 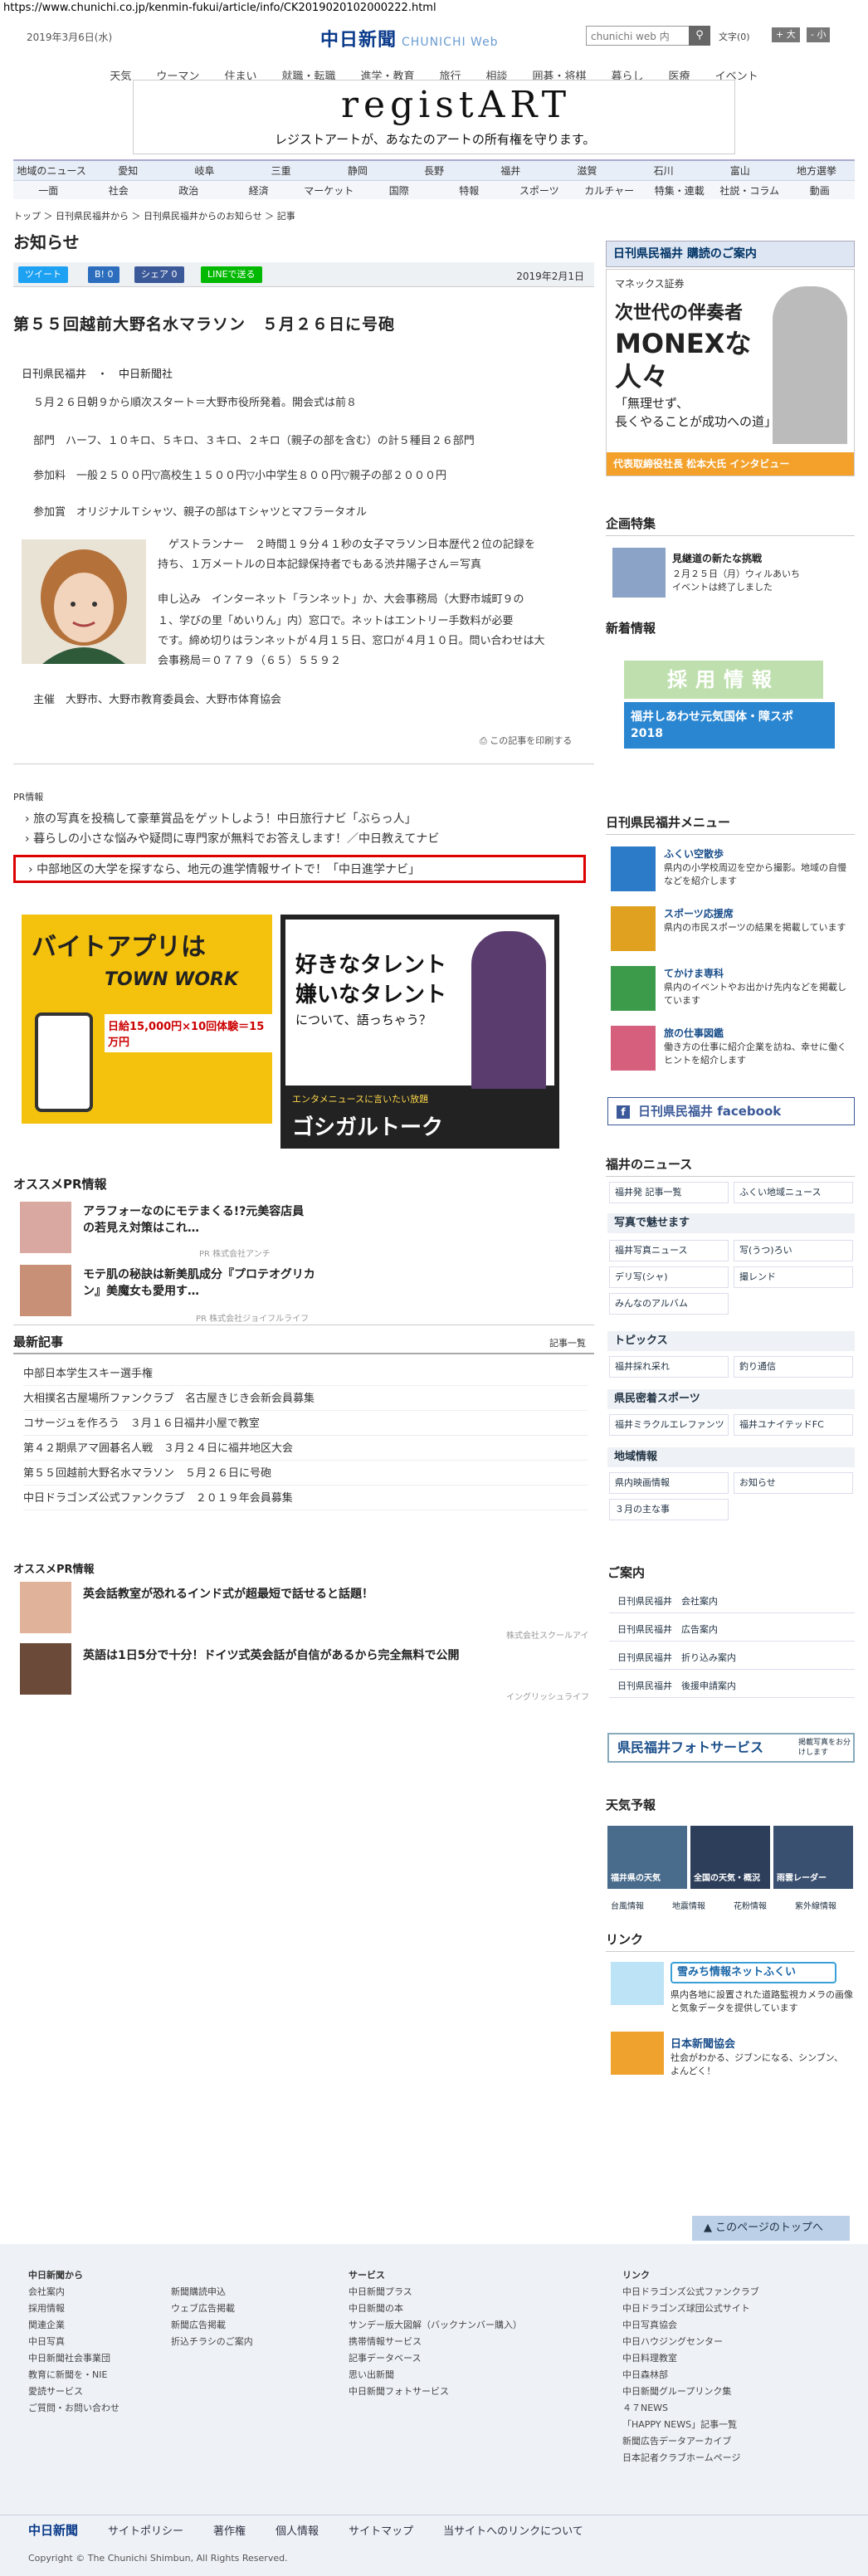 What do you see at coordinates (221, 819) in the screenshot?
I see `pr-link: › 旅の写真を投稿して豪華賞品をゲットしよう！中日旅行ナビ「ぶらっ人」` at bounding box center [221, 819].